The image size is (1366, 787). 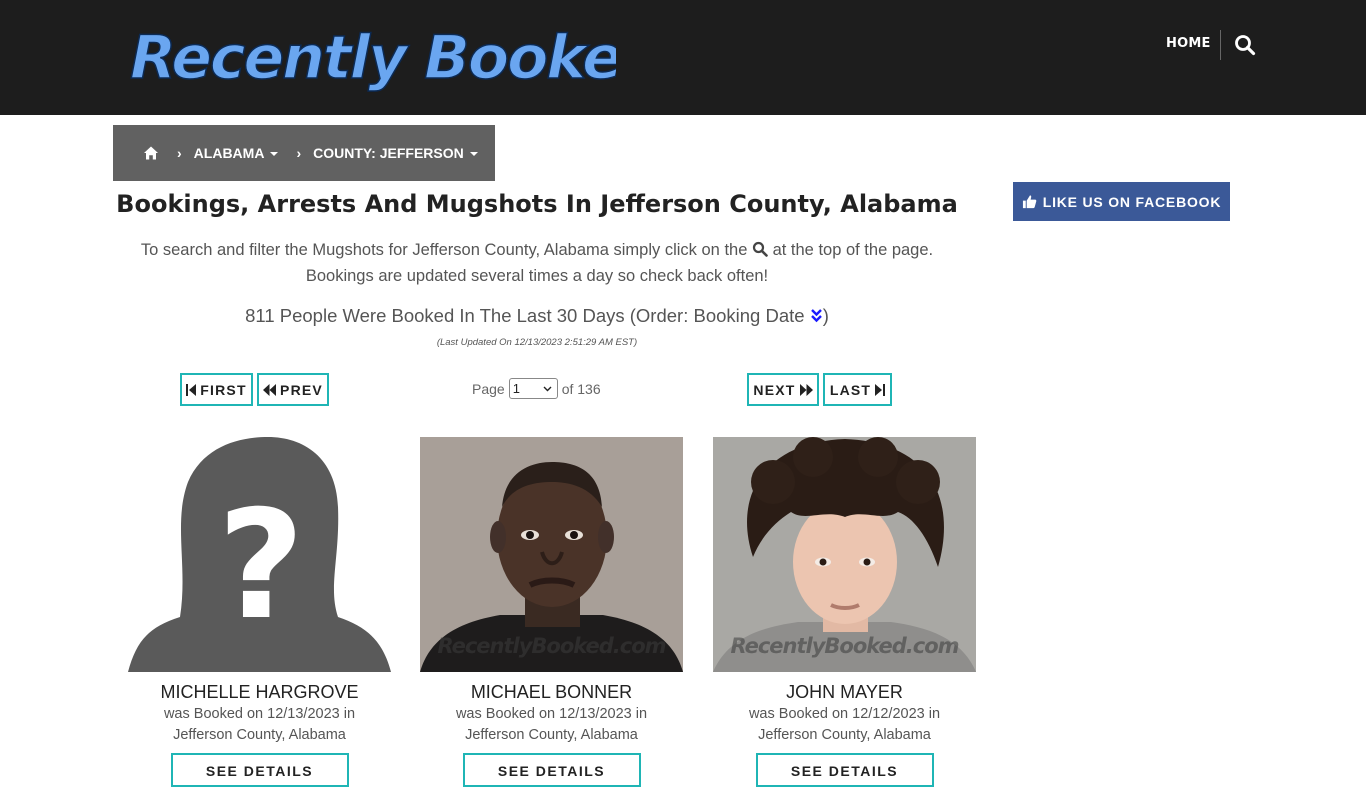 What do you see at coordinates (880, 389) in the screenshot?
I see `skip-last-icon` at bounding box center [880, 389].